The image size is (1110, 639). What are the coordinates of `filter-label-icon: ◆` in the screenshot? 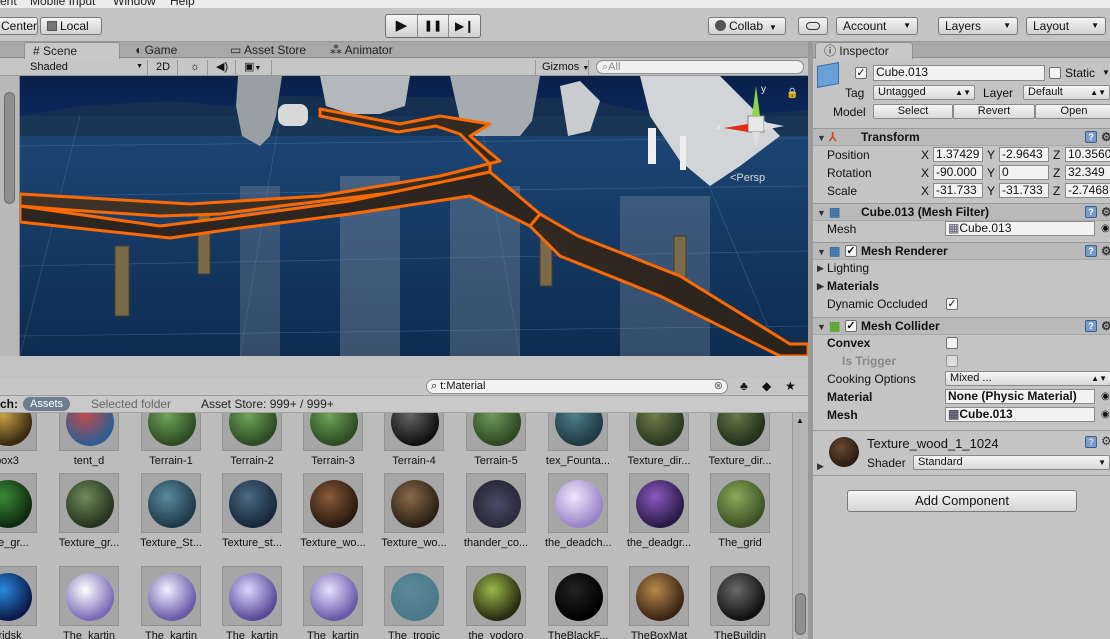 It's located at (766, 386).